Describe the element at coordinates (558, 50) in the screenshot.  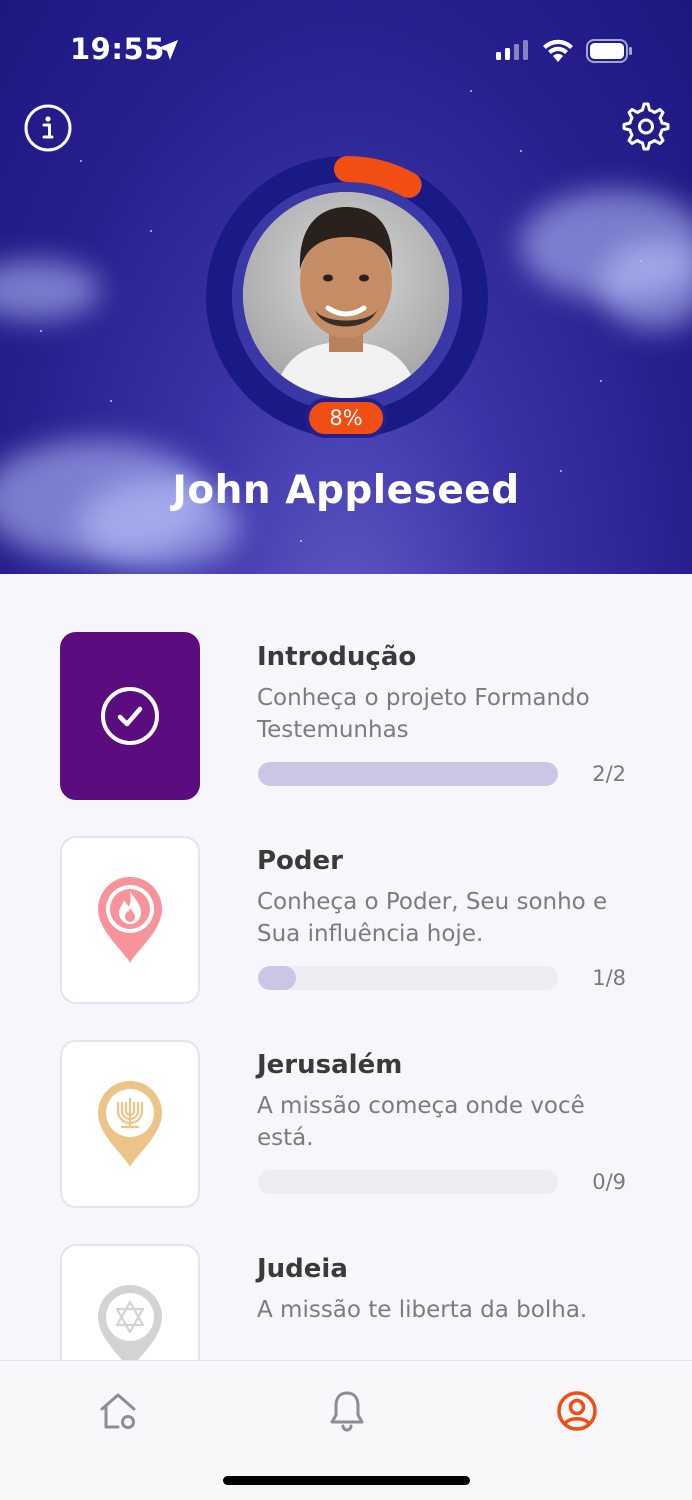
I see `wifi-icon` at that location.